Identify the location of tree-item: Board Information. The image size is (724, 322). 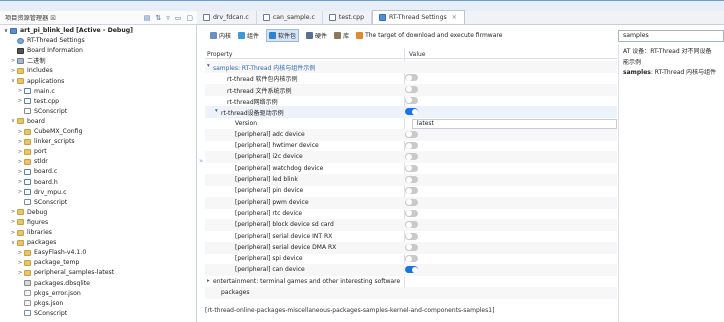
(46, 50).